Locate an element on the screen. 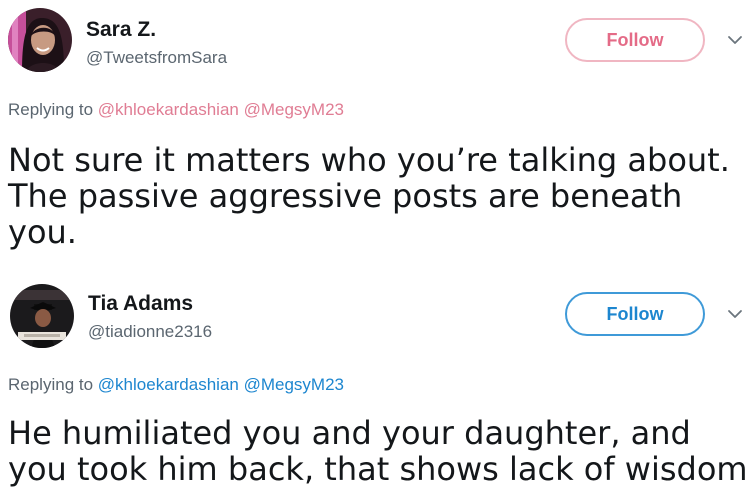 The width and height of the screenshot is (753, 502). user-handle: @tiadionne2316 is located at coordinates (150, 332).